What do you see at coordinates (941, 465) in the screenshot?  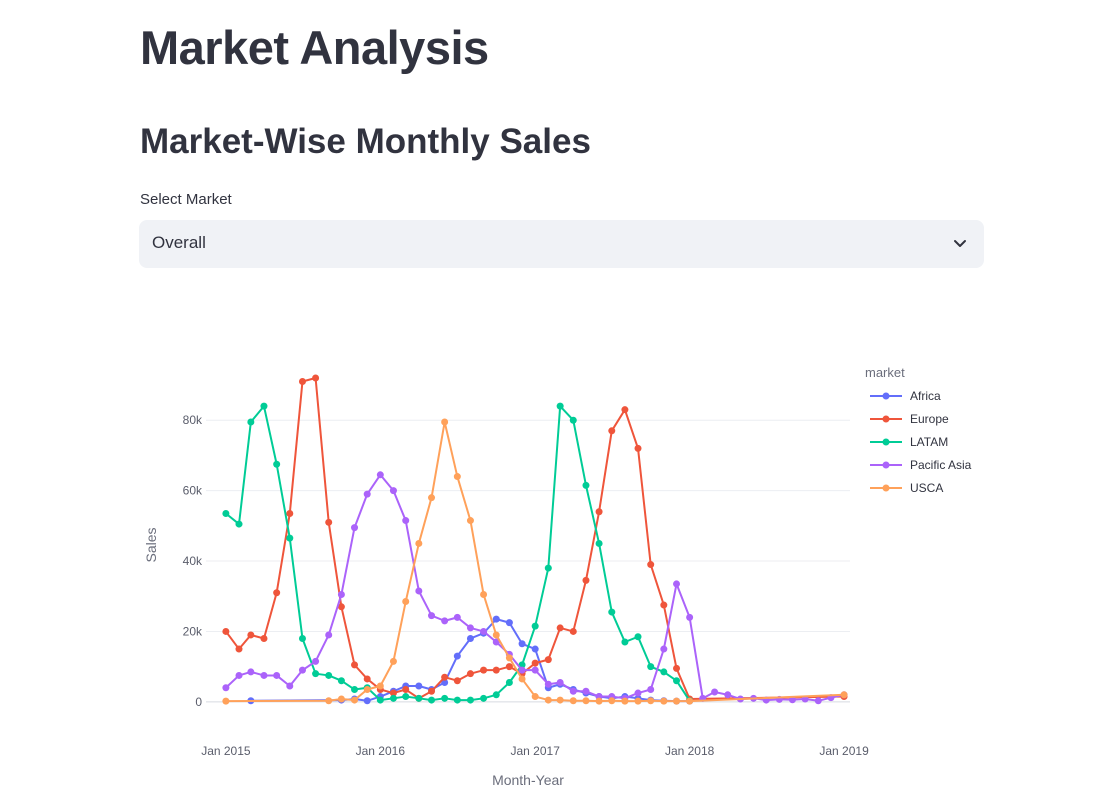 I see `legend-label: Pacific Asia` at bounding box center [941, 465].